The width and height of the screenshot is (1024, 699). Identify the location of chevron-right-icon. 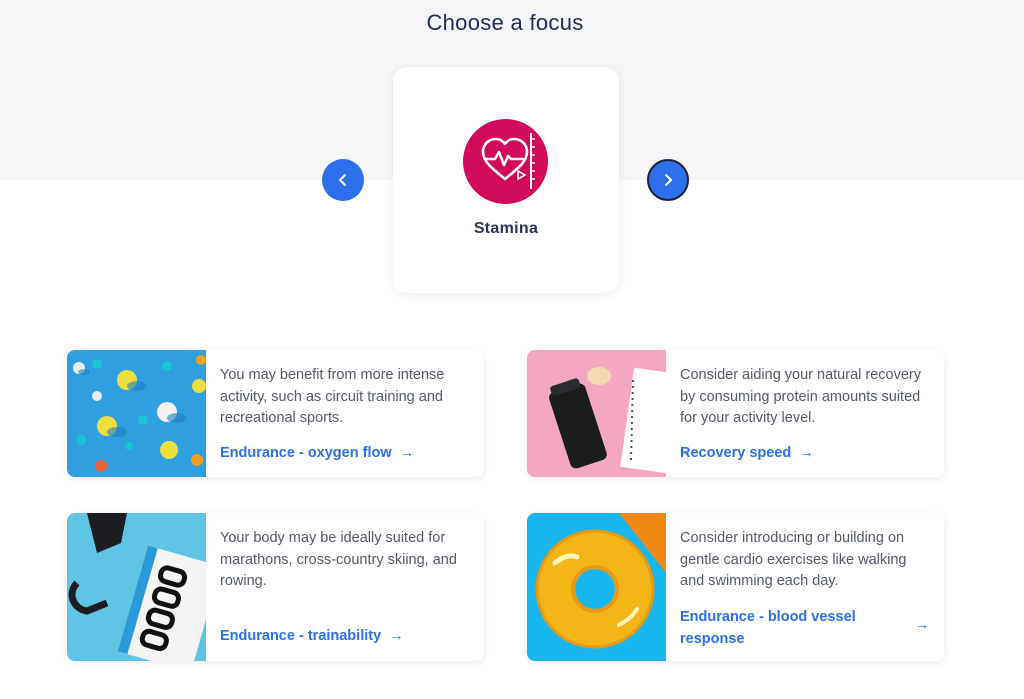
(668, 180).